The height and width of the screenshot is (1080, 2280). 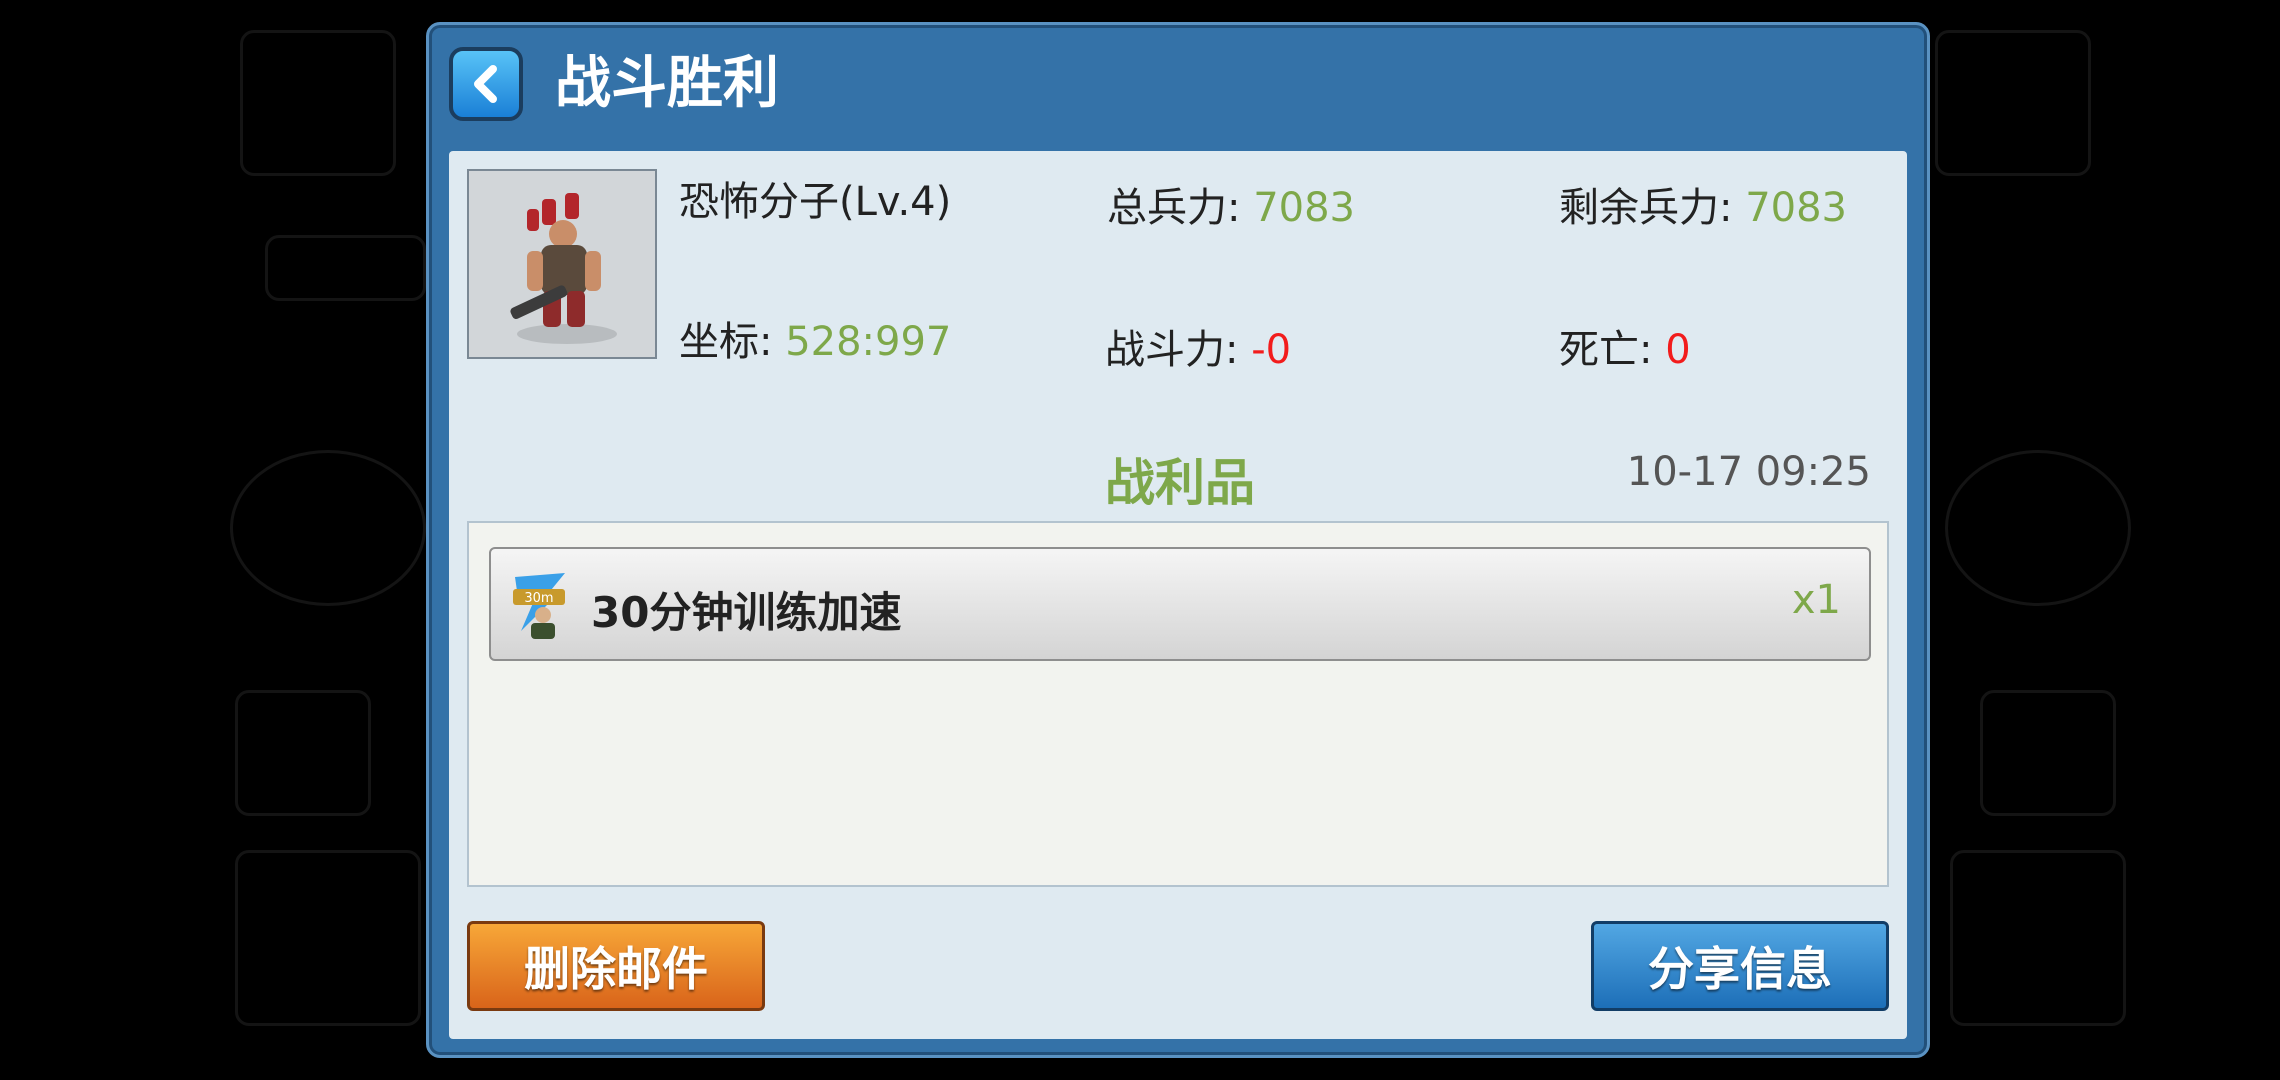 What do you see at coordinates (1740, 966) in the screenshot?
I see `share-info-button: 分享信息` at bounding box center [1740, 966].